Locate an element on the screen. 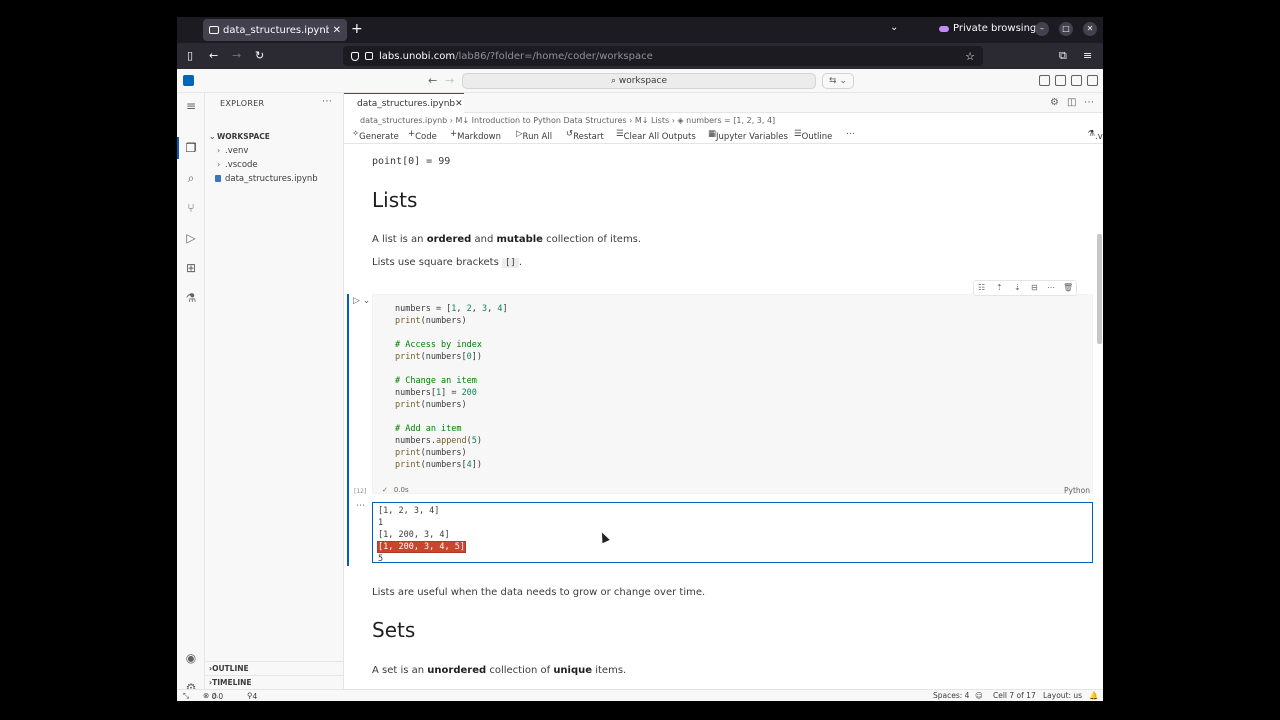  output-more-icon: ⋯ is located at coordinates (360, 506).